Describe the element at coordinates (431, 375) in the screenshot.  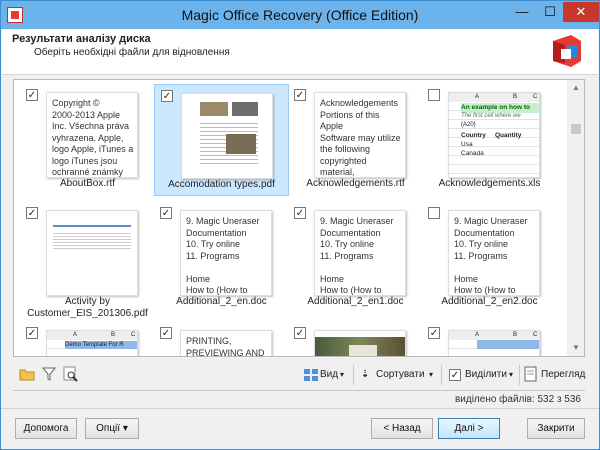
I see `sort-dropdown-icon: ▾` at that location.